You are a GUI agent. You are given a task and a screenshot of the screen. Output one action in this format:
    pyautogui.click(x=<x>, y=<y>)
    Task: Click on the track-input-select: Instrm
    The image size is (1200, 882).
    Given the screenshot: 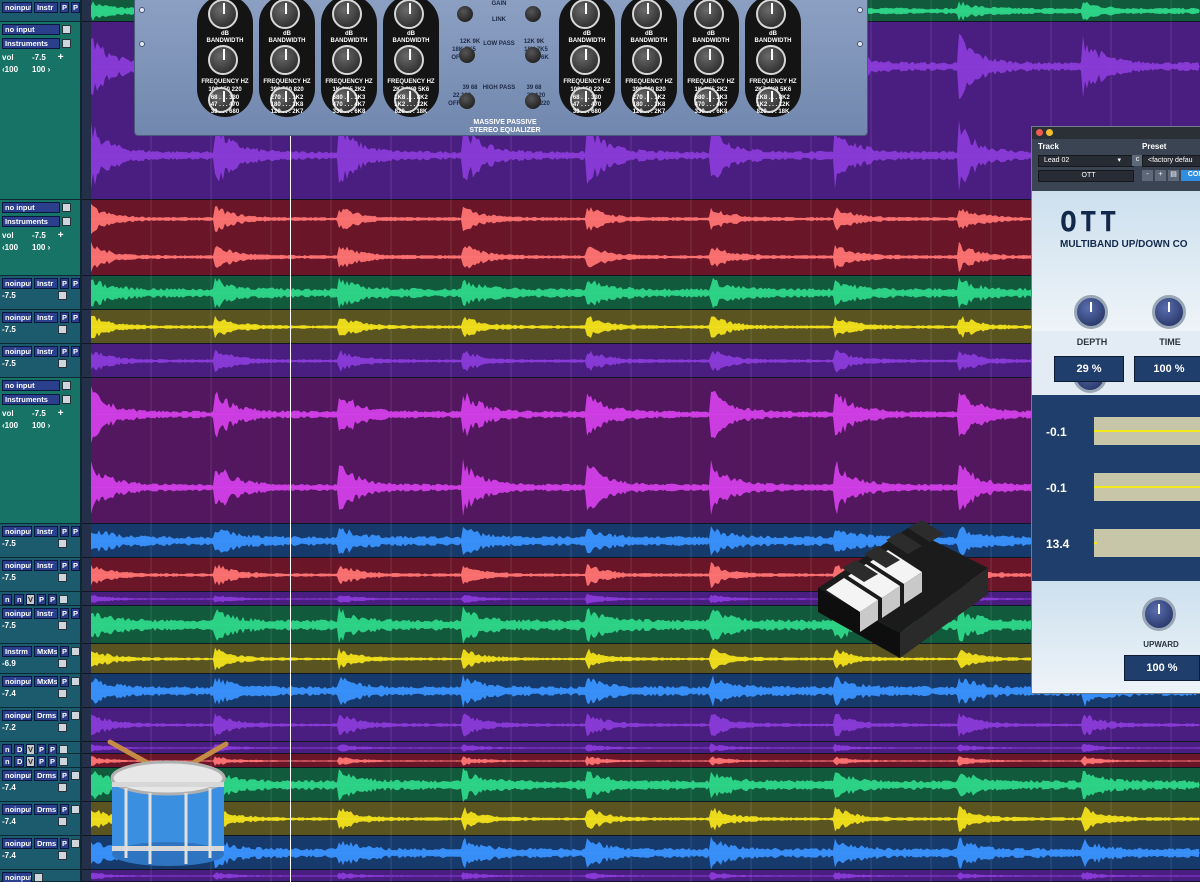 What is the action you would take?
    pyautogui.click(x=17, y=651)
    